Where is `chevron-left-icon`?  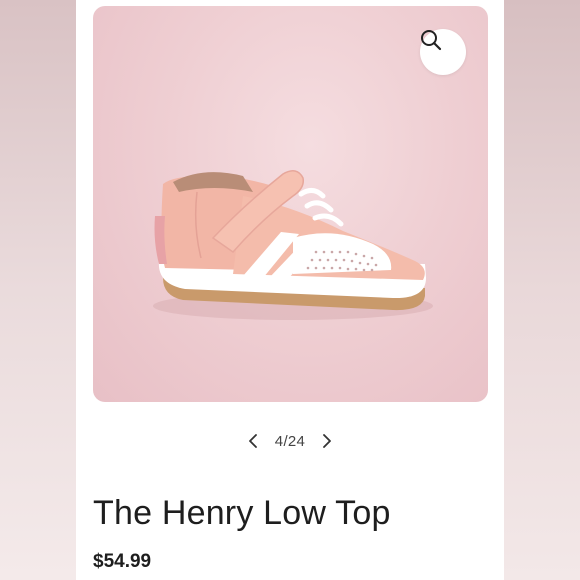 chevron-left-icon is located at coordinates (252, 441).